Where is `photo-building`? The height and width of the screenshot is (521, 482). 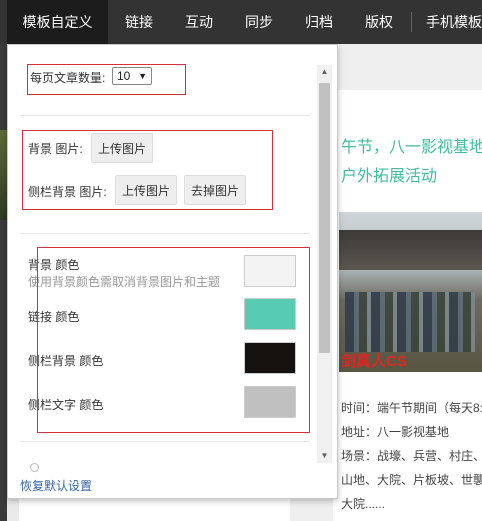 photo-building is located at coordinates (410, 250).